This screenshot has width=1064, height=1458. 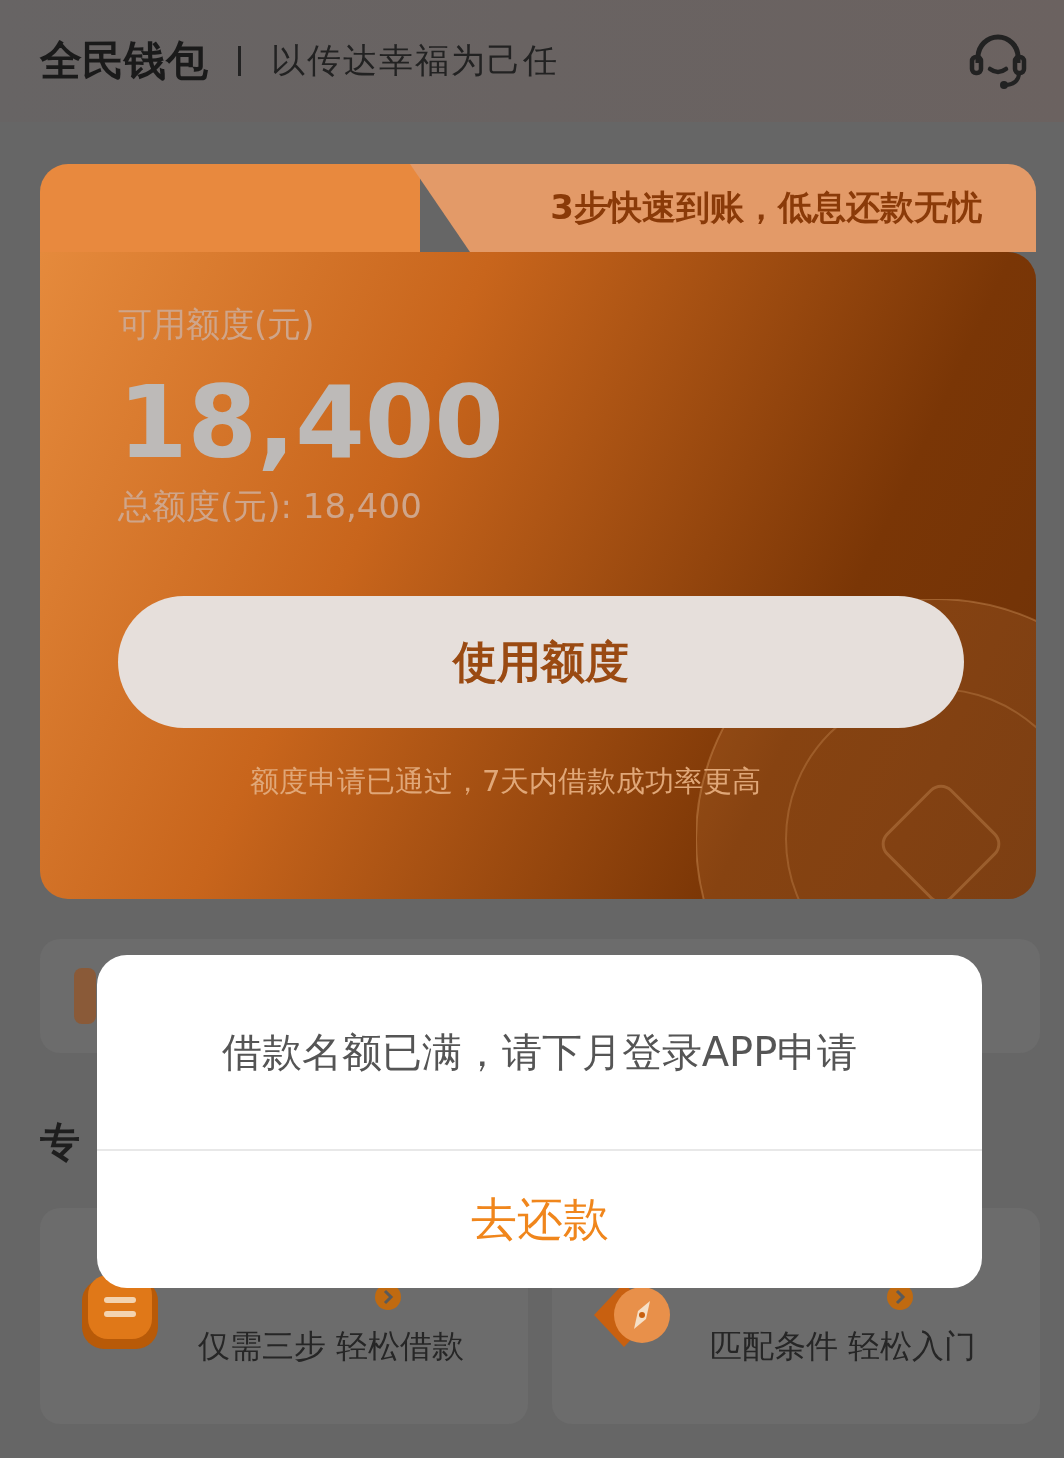 What do you see at coordinates (60, 1142) in the screenshot?
I see `section-title: 专` at bounding box center [60, 1142].